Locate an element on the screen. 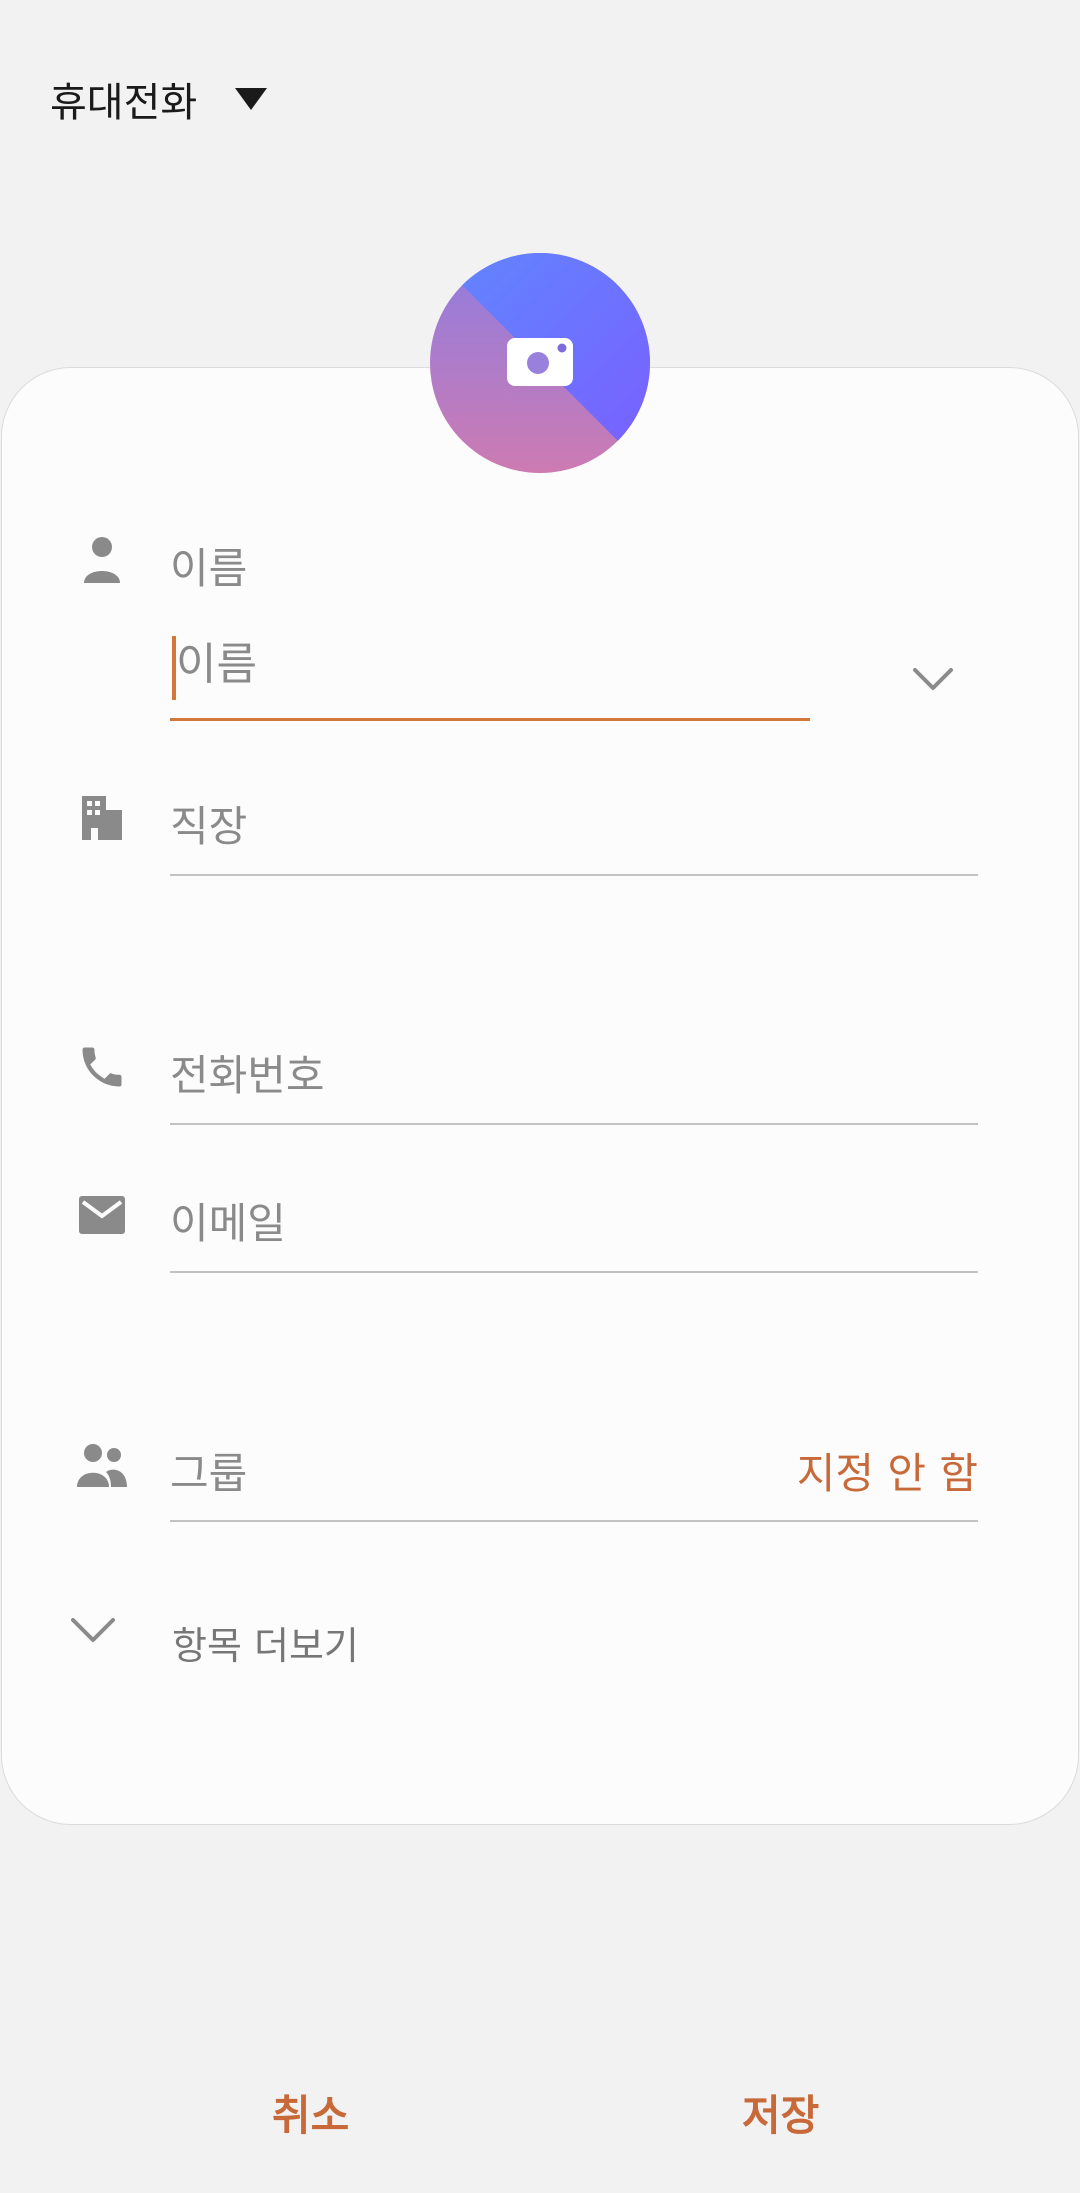 This screenshot has height=2193, width=1080. camera-icon is located at coordinates (540, 362).